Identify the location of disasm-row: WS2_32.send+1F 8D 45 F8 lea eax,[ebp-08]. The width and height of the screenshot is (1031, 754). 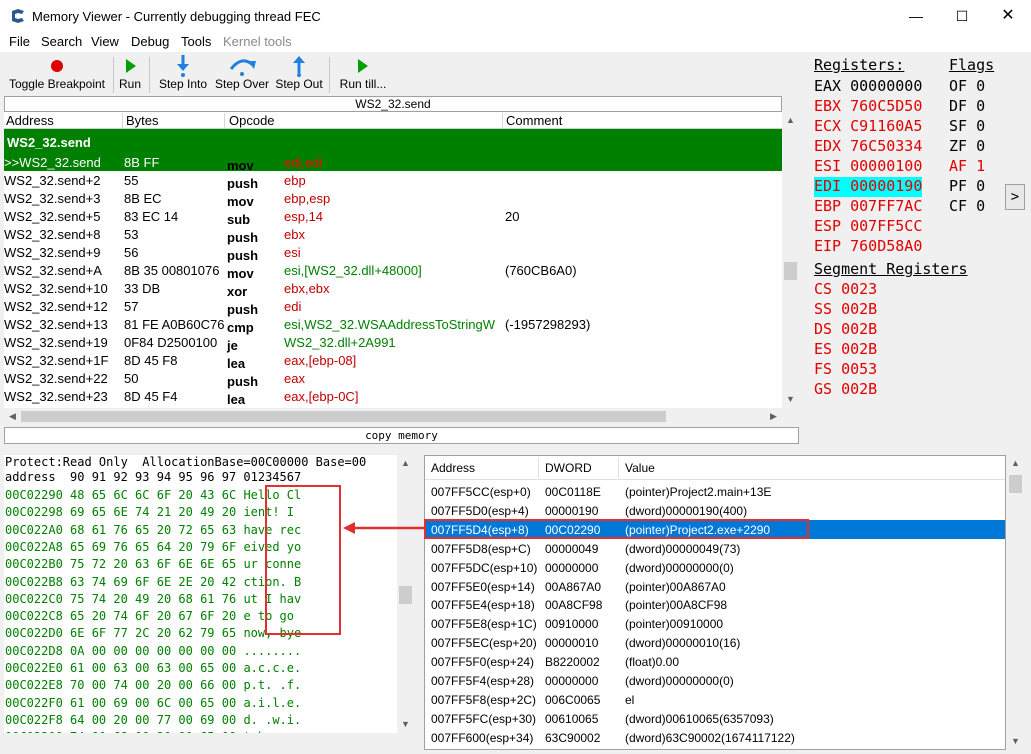
(393, 361).